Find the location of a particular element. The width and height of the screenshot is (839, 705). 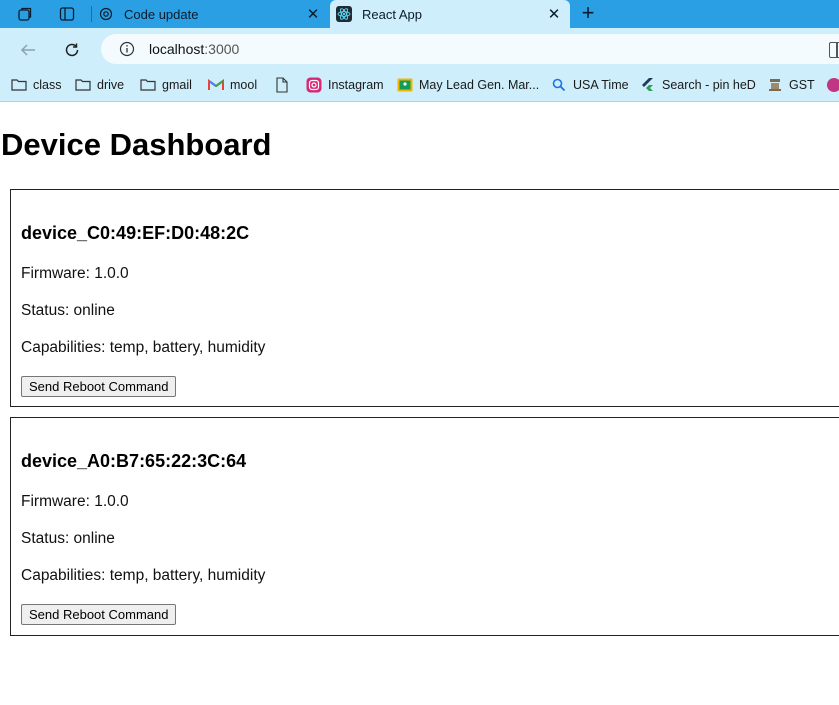

instagram-icon is located at coordinates (314, 85).